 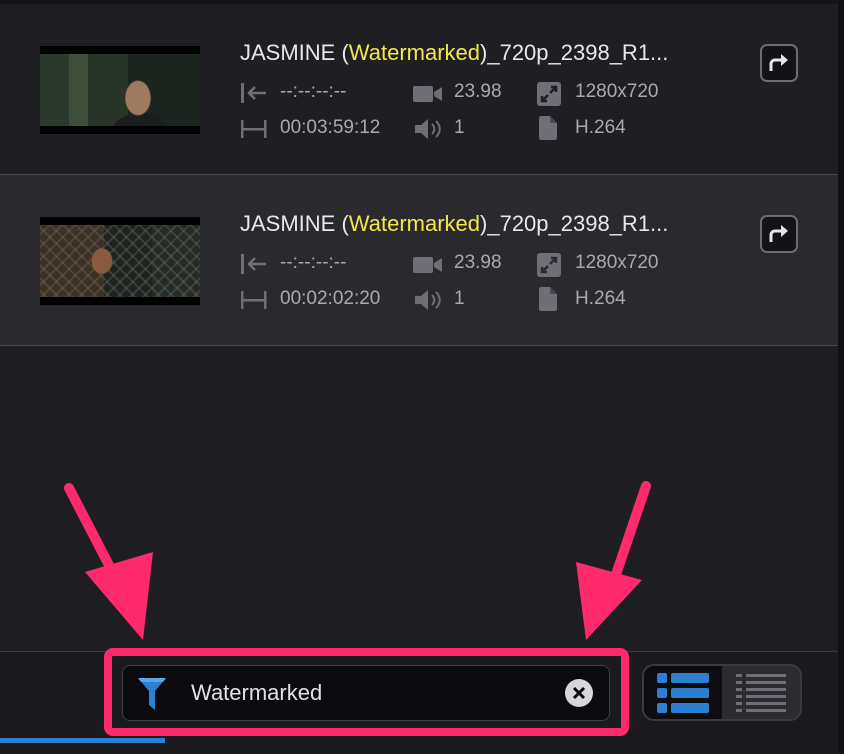 I want to click on list-view-icon, so click(x=683, y=692).